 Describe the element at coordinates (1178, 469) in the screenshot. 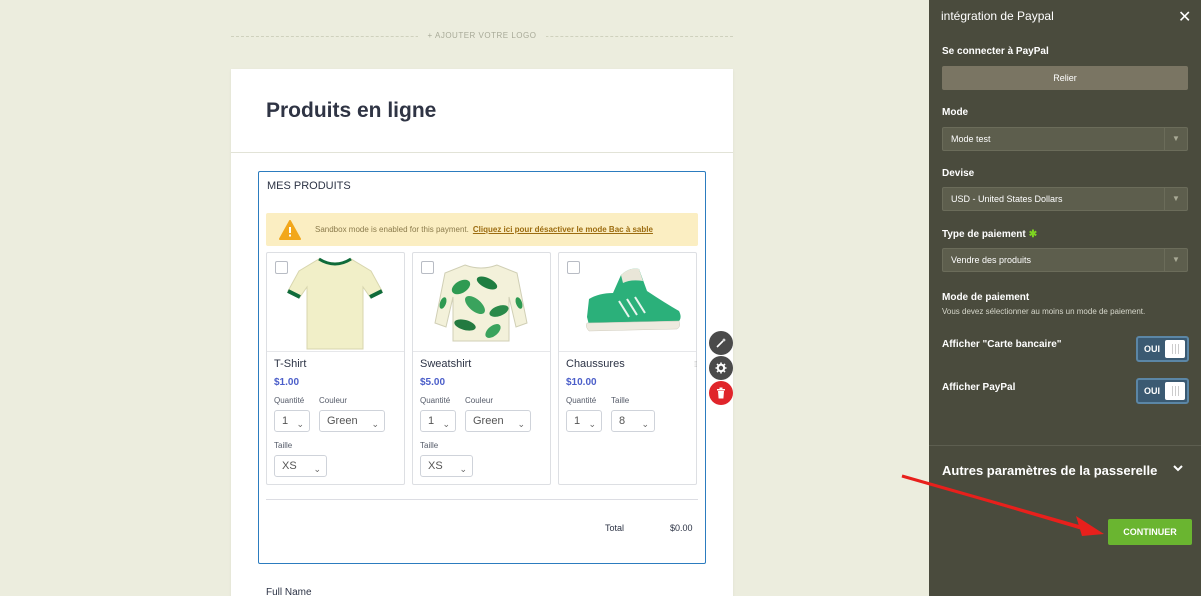

I see `chevron-down-icon` at that location.